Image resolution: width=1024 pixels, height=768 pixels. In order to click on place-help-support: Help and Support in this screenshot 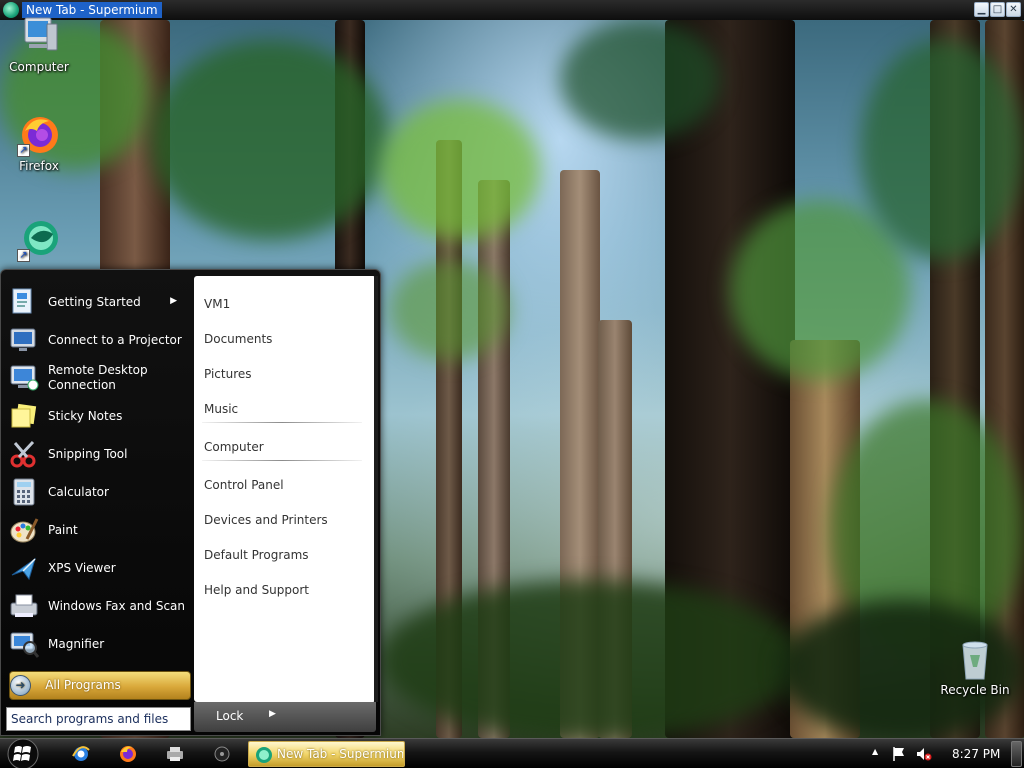, I will do `click(288, 590)`.